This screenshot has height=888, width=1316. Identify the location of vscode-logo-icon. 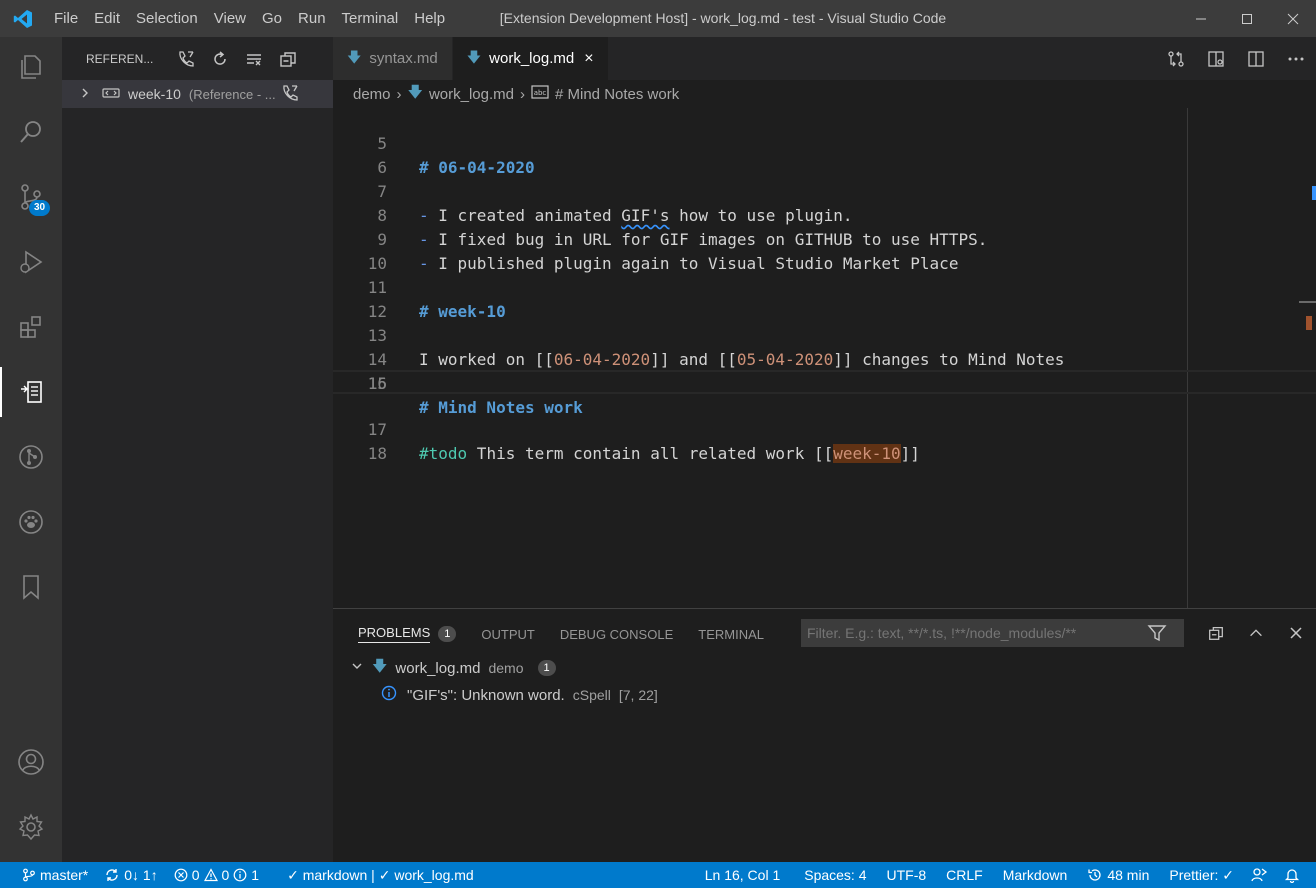
(23, 18).